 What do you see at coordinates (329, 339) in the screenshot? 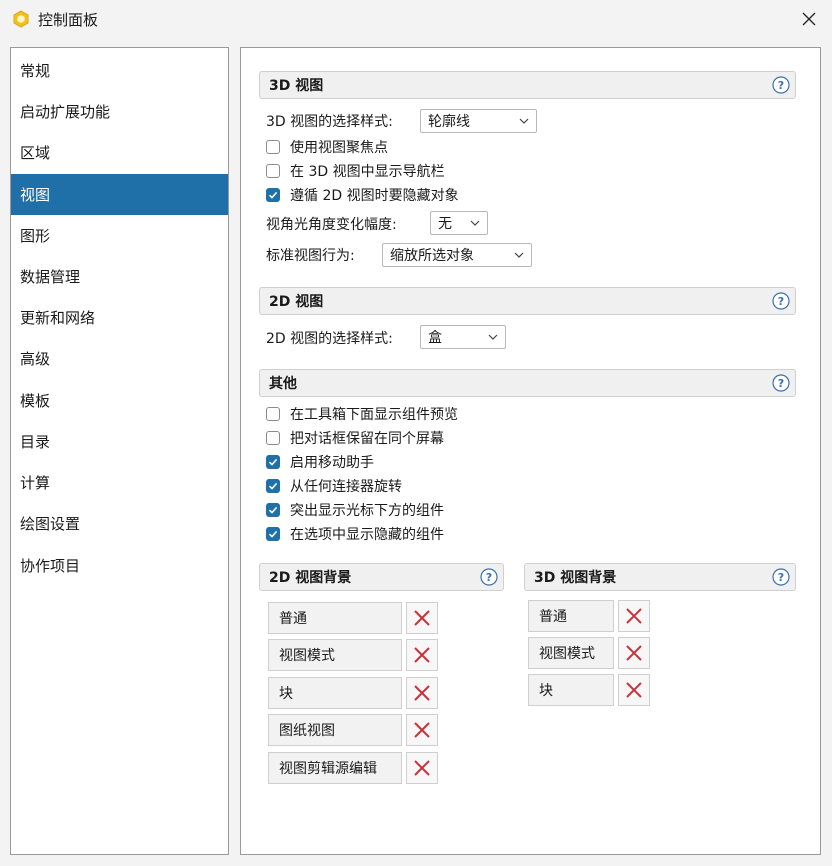
I see `2d-selection-style-label: 2D 视图的选择样式:` at bounding box center [329, 339].